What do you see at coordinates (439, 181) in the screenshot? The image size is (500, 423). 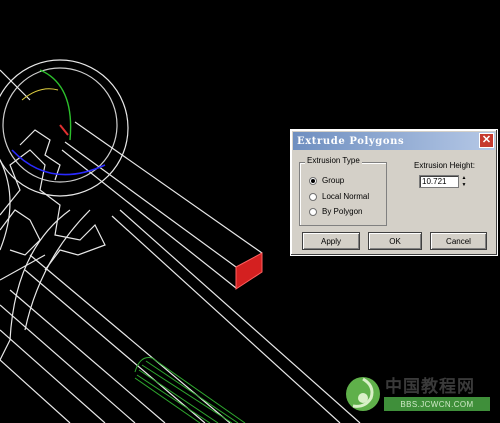 I see `extrusion-height-input: 10.721` at bounding box center [439, 181].